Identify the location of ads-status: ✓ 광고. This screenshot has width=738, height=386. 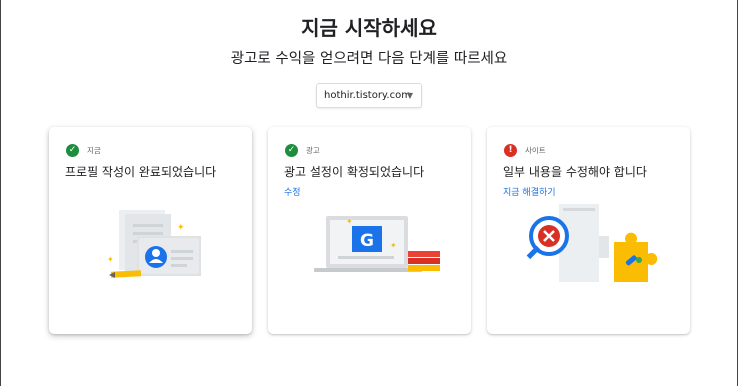
(302, 150).